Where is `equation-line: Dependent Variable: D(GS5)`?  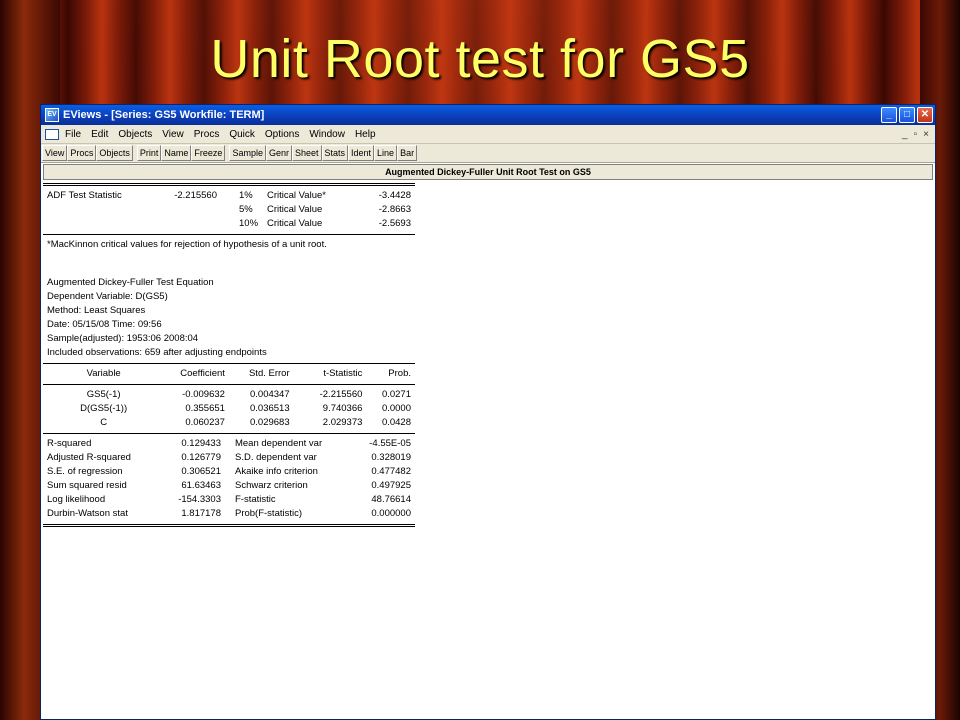
equation-line: Dependent Variable: D(GS5) is located at coordinates (107, 296).